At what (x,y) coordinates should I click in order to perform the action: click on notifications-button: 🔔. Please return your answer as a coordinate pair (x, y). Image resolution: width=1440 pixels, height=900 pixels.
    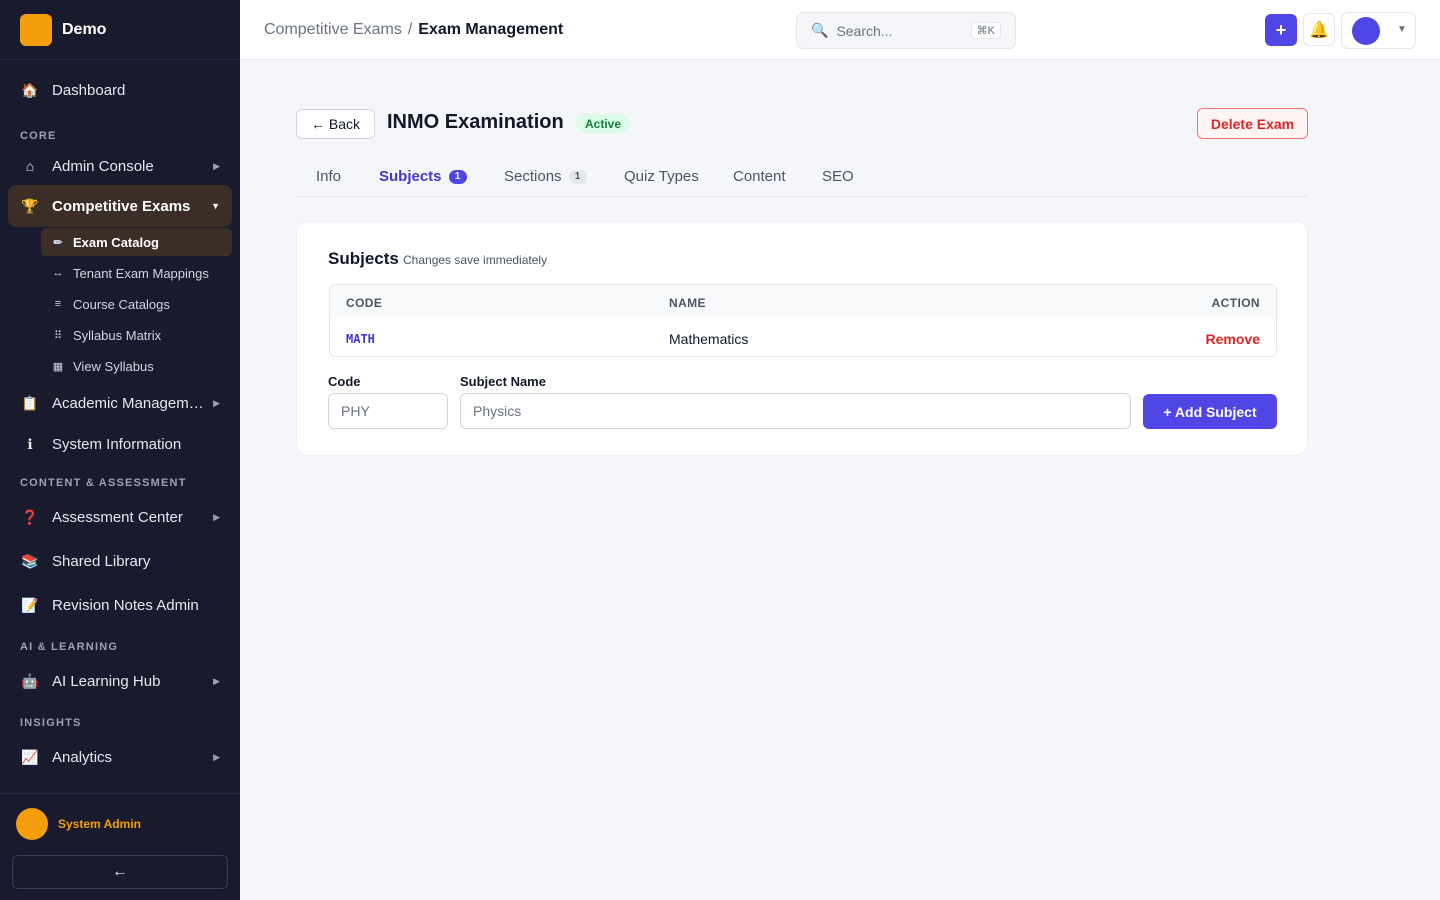
    Looking at the image, I should click on (1319, 29).